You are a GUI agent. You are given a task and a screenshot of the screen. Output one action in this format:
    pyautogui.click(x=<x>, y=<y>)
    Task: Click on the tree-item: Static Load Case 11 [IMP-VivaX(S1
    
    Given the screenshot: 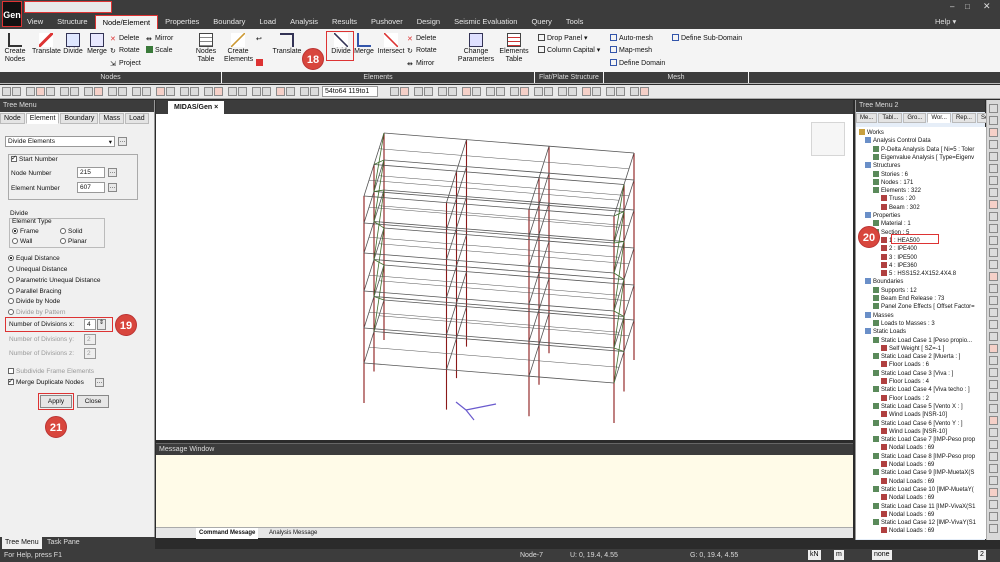 What is the action you would take?
    pyautogui.click(x=924, y=506)
    